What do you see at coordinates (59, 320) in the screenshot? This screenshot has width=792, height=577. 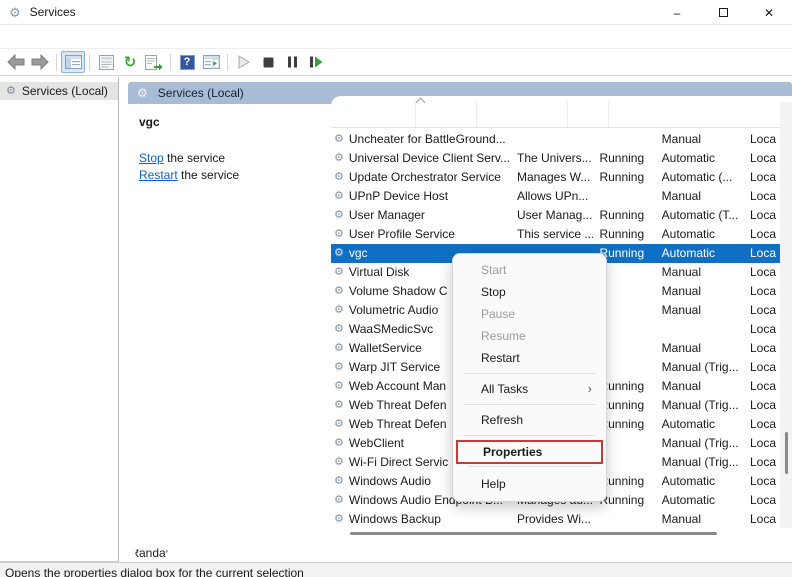 I see `console-tree-panel: ⚙ Services (Local)` at bounding box center [59, 320].